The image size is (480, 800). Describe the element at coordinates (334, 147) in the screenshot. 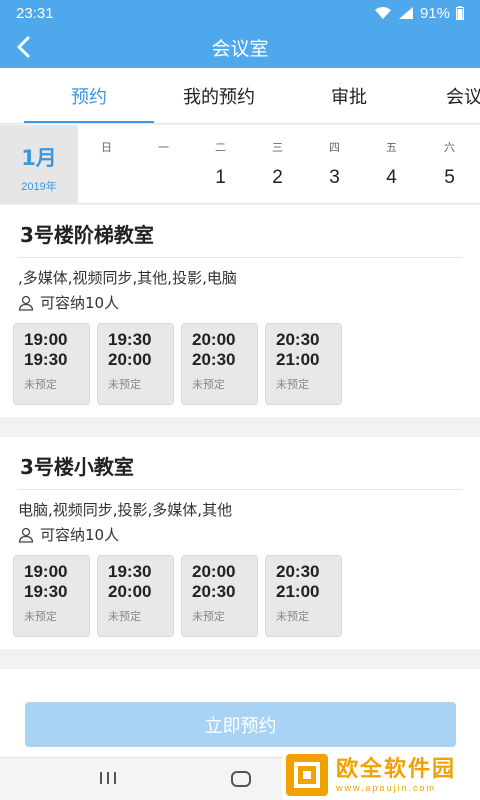

I see `weekday-label: 四` at that location.